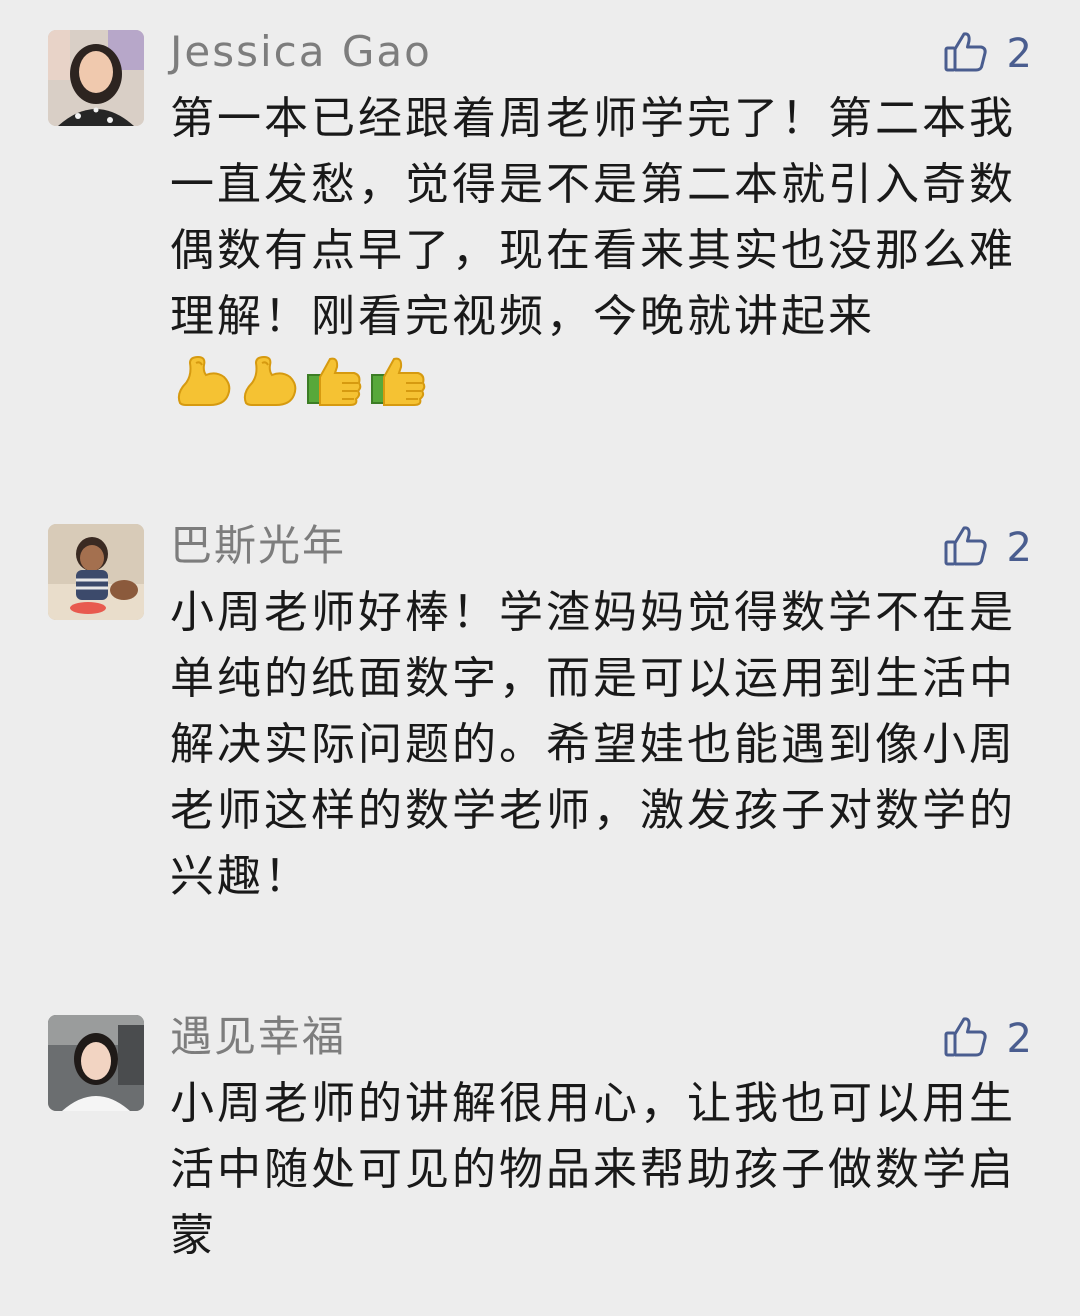 Image resolution: width=1080 pixels, height=1316 pixels. I want to click on comment-username: Jessica Gao, so click(301, 52).